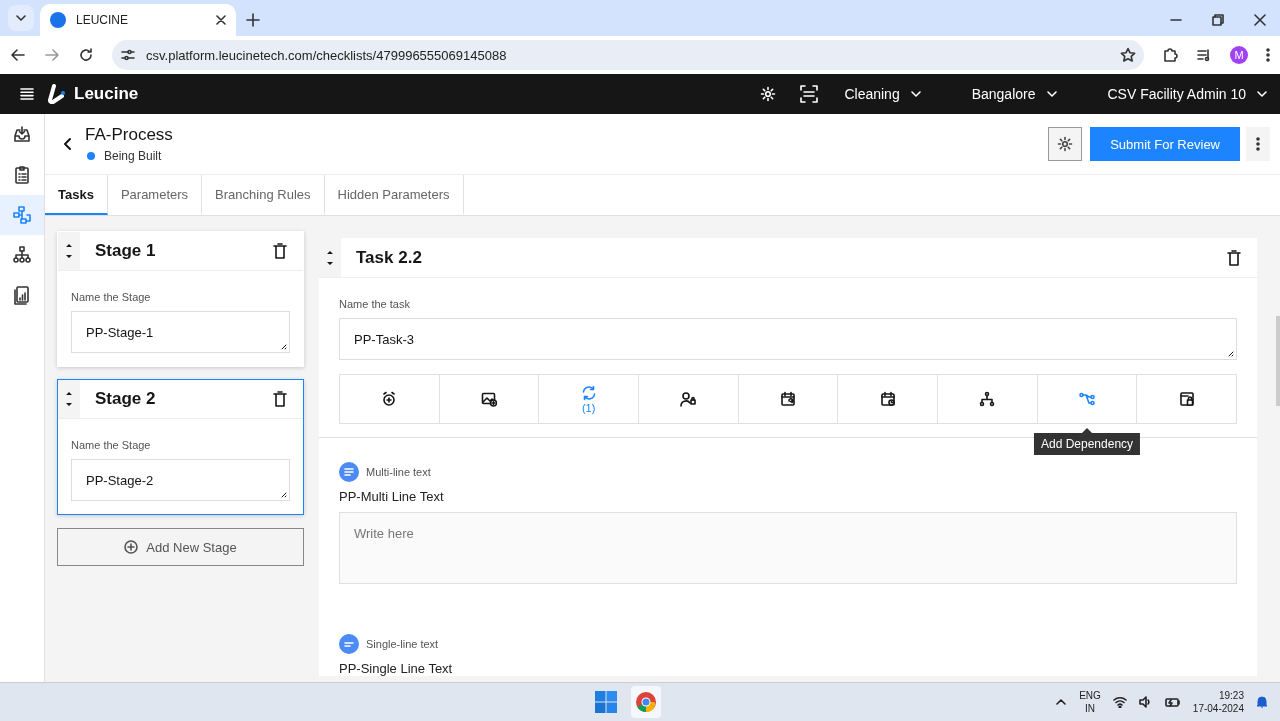  What do you see at coordinates (809, 94) in the screenshot?
I see `scan-icon` at bounding box center [809, 94].